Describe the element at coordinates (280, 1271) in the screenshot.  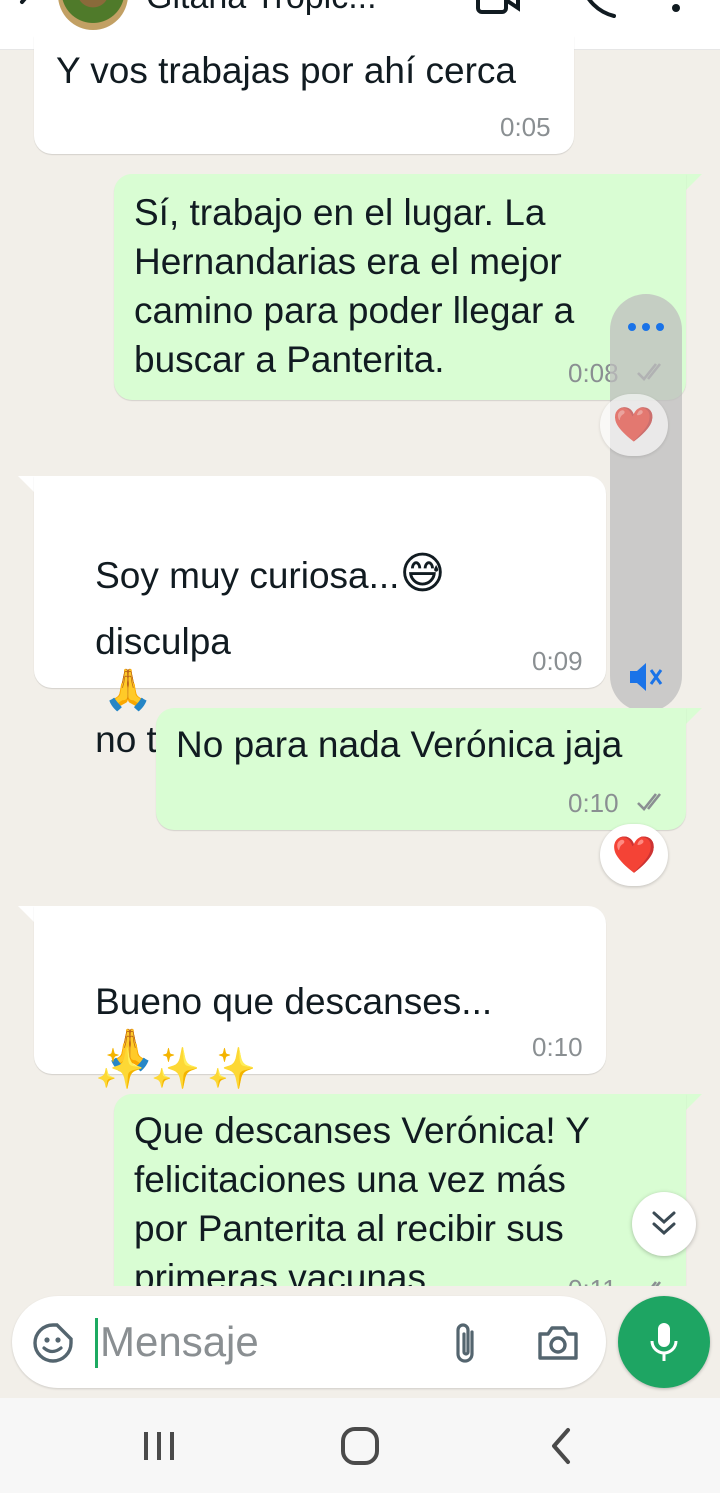
I see `message-line: primeras vacunas` at that location.